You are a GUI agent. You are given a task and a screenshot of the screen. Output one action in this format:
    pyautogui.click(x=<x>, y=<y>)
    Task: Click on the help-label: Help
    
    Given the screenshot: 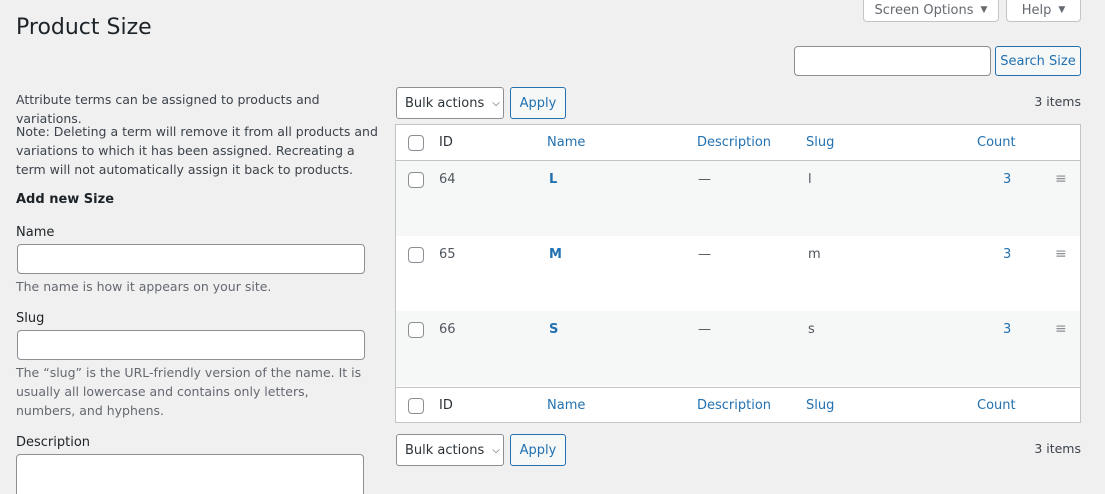 What is the action you would take?
    pyautogui.click(x=1036, y=10)
    